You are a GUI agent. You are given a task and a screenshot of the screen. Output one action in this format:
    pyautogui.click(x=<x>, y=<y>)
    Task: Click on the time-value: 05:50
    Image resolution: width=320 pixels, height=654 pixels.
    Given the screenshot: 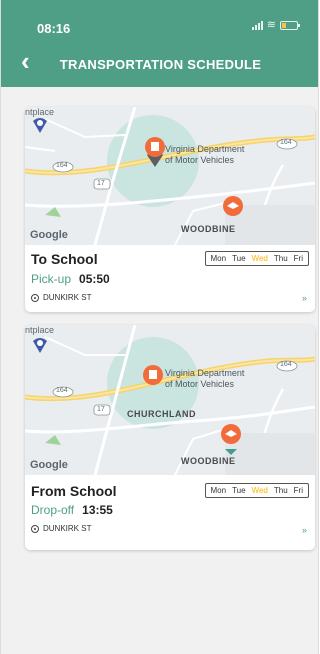 What is the action you would take?
    pyautogui.click(x=94, y=279)
    